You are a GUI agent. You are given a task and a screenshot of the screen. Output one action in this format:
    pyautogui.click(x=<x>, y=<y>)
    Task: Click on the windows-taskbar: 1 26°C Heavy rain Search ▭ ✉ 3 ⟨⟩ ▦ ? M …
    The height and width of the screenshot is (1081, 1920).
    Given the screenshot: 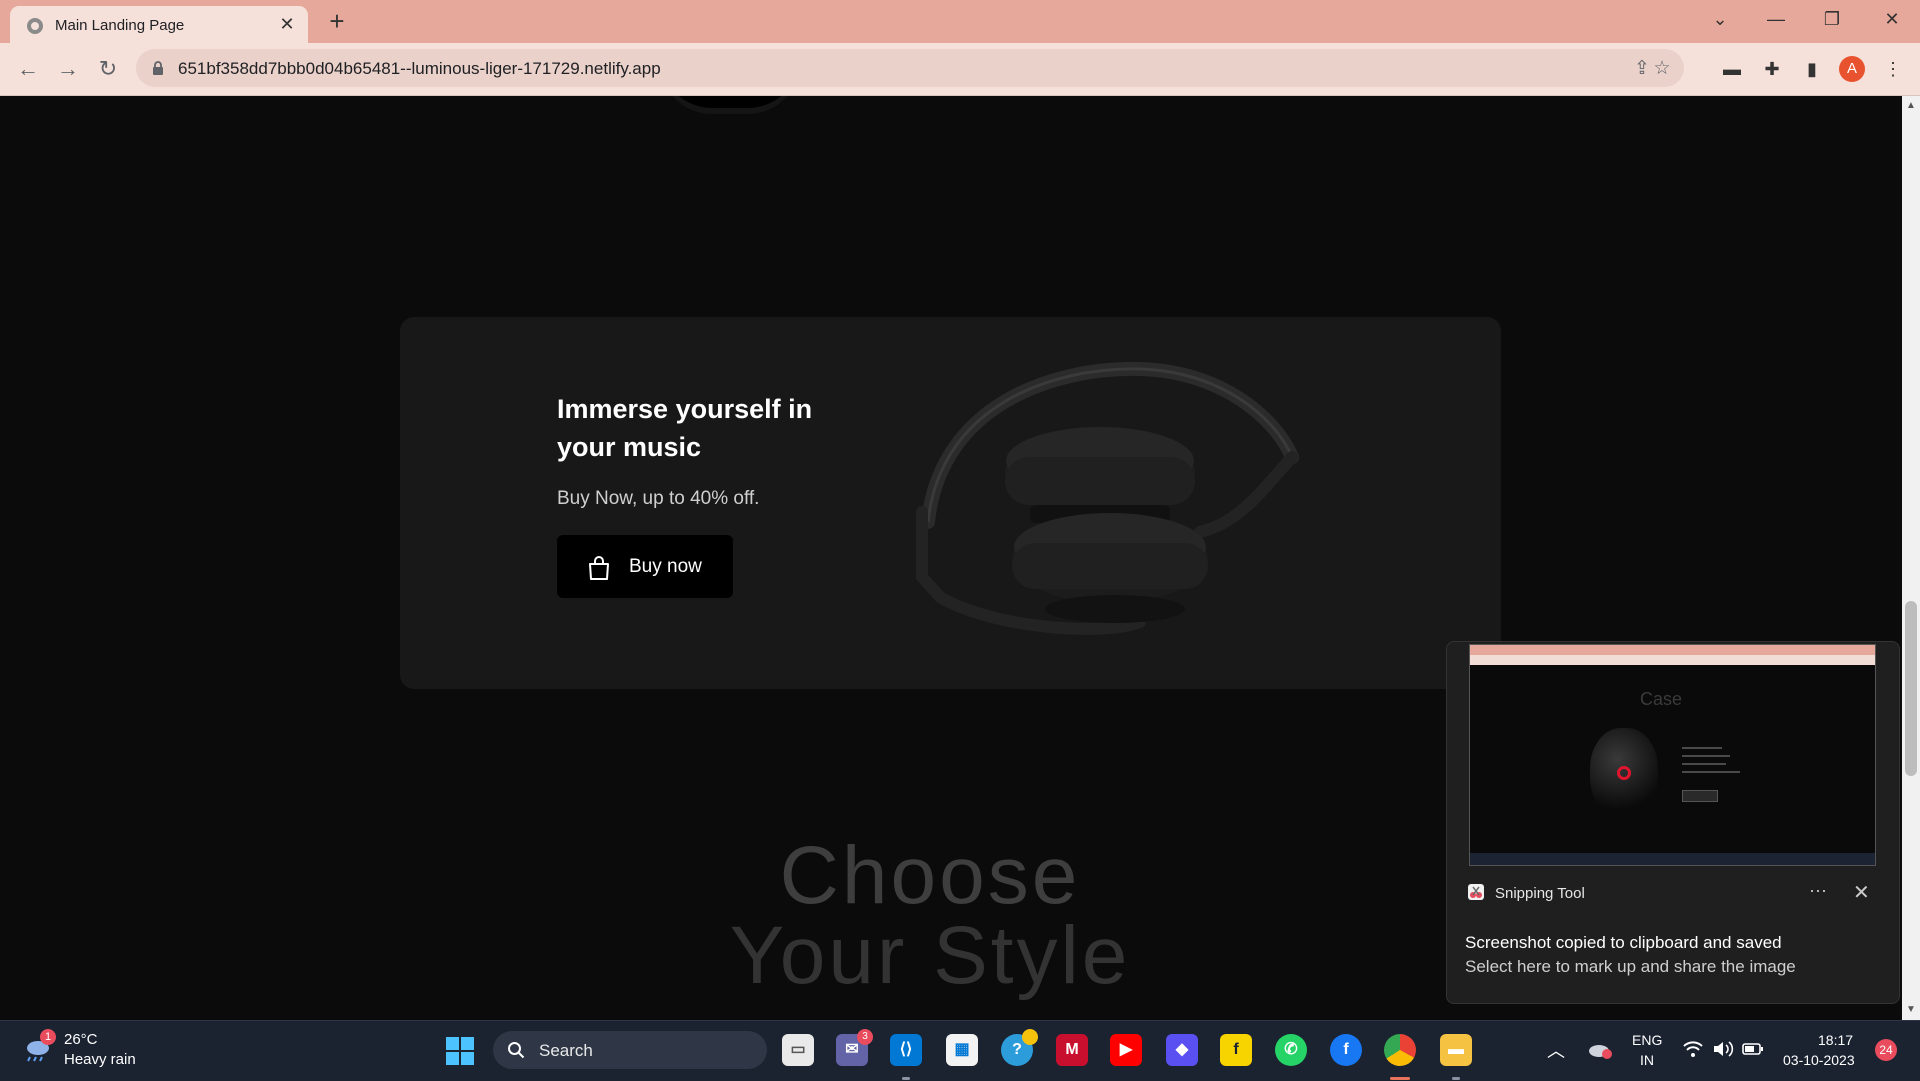 What is the action you would take?
    pyautogui.click(x=960, y=1050)
    